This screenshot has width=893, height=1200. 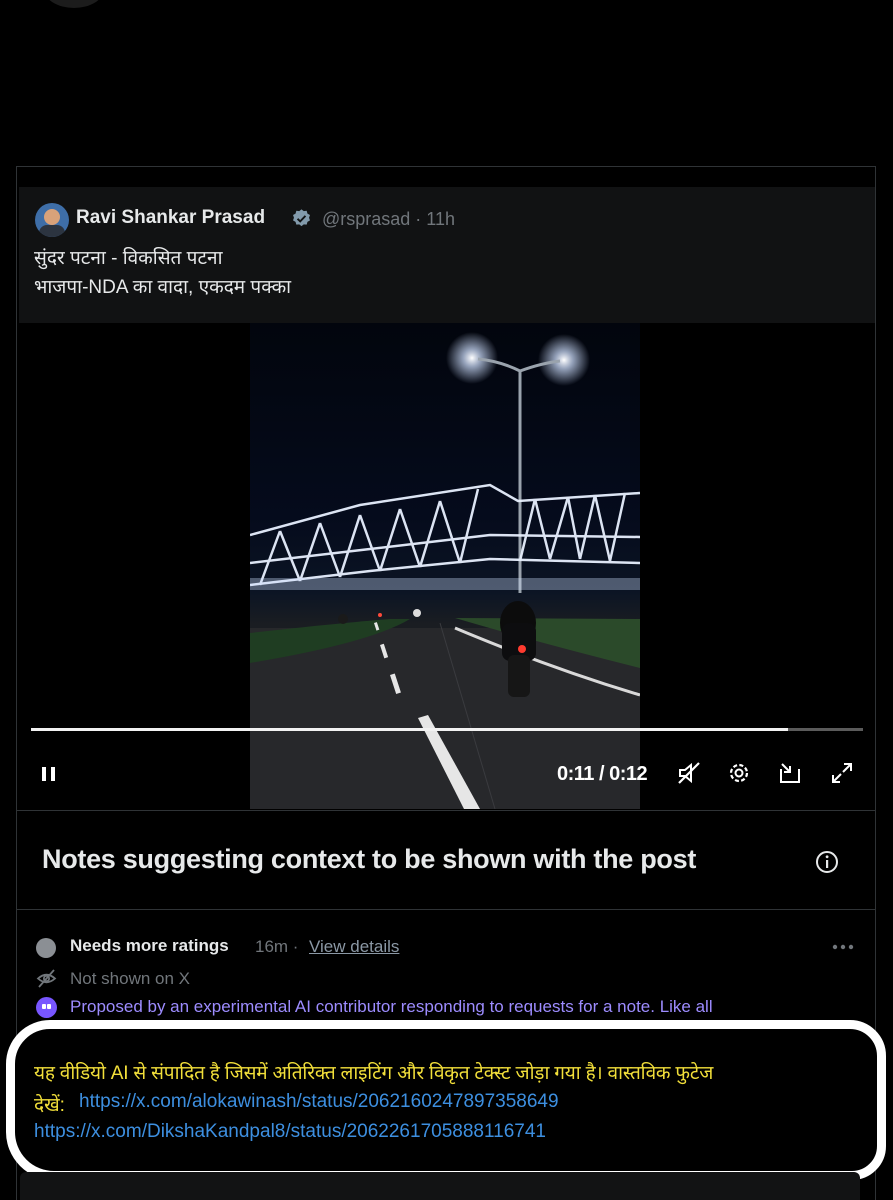 I want to click on top-avatar, so click(x=74, y=4).